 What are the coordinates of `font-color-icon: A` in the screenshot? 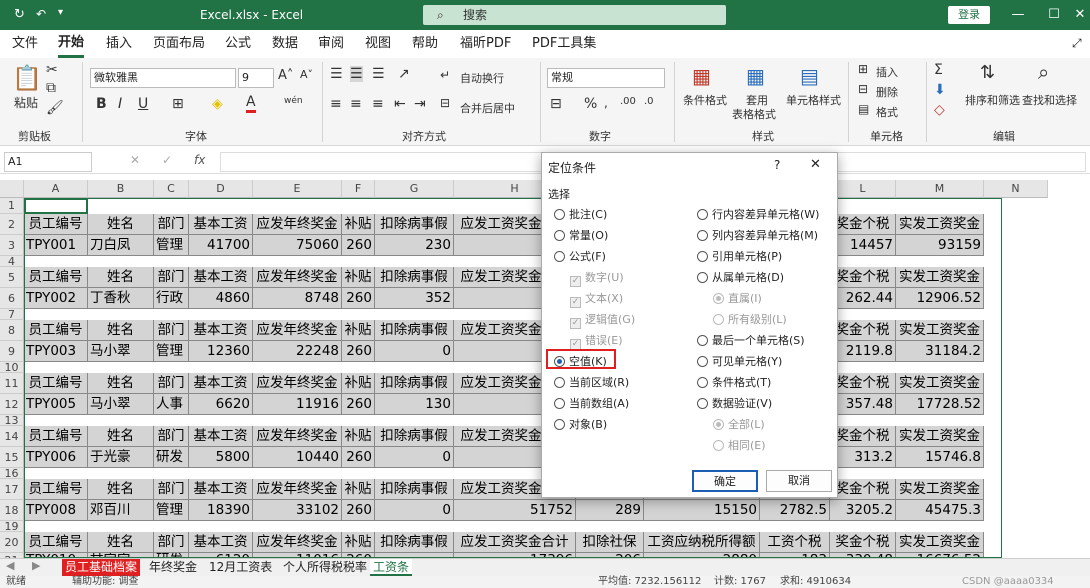 It's located at (251, 103).